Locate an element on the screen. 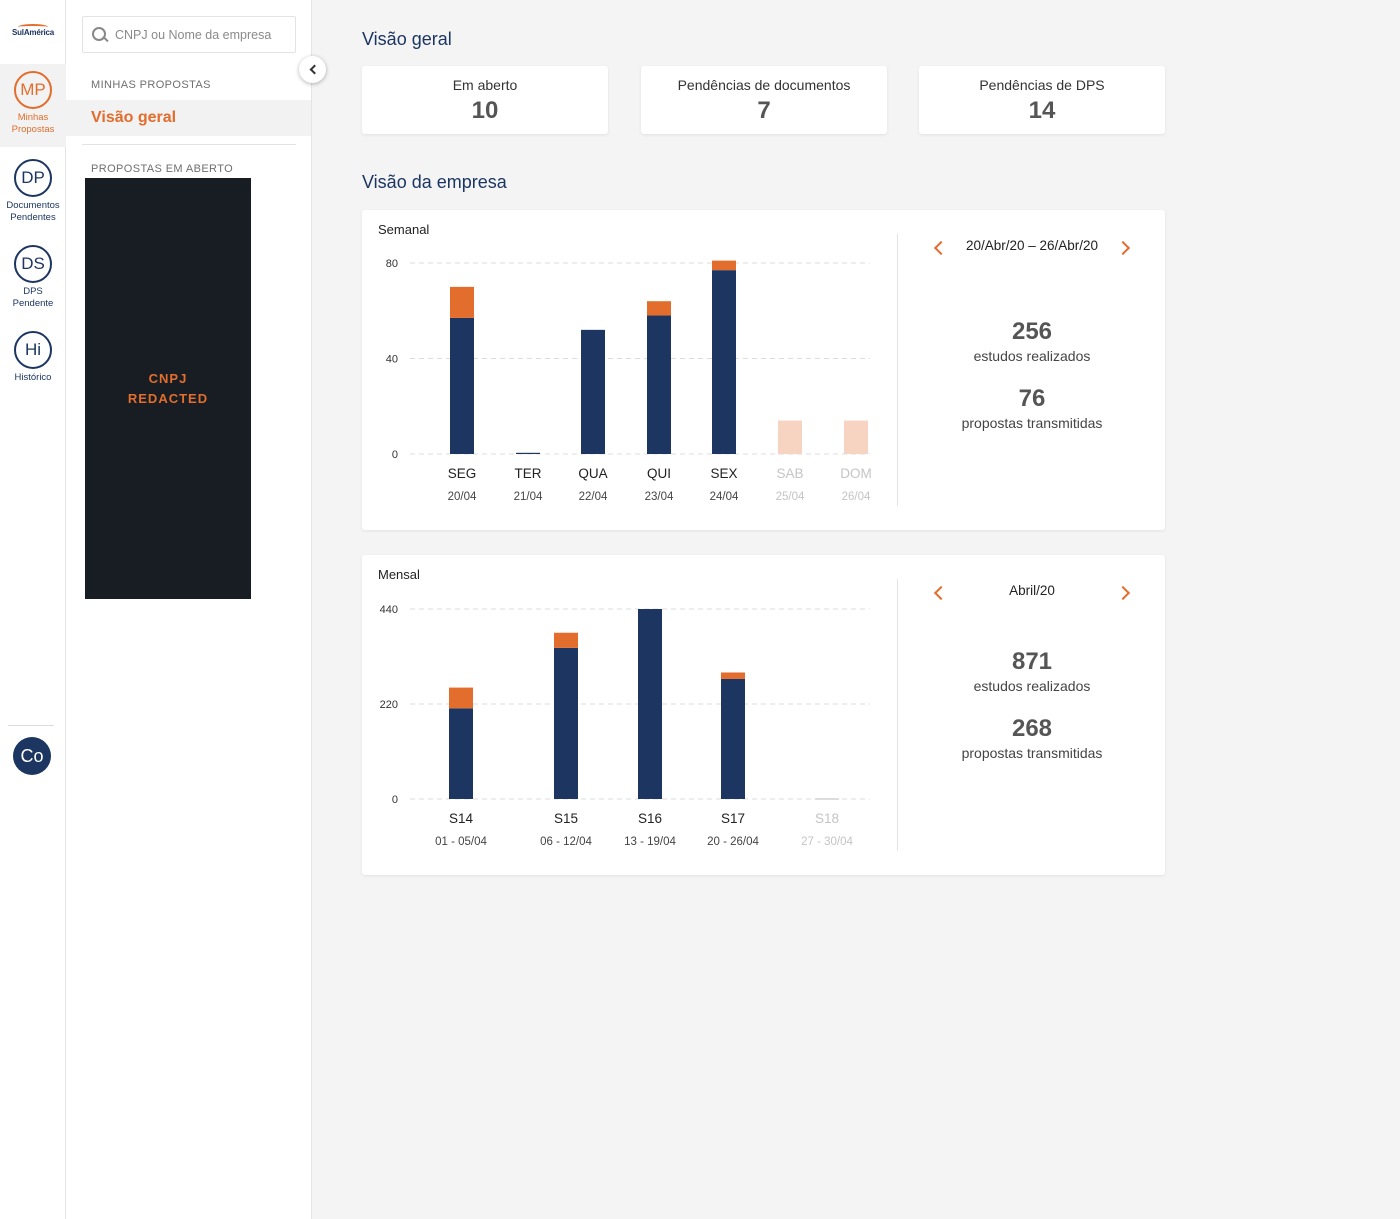 This screenshot has height=1219, width=1400. collapse-sidebar-button is located at coordinates (312, 69).